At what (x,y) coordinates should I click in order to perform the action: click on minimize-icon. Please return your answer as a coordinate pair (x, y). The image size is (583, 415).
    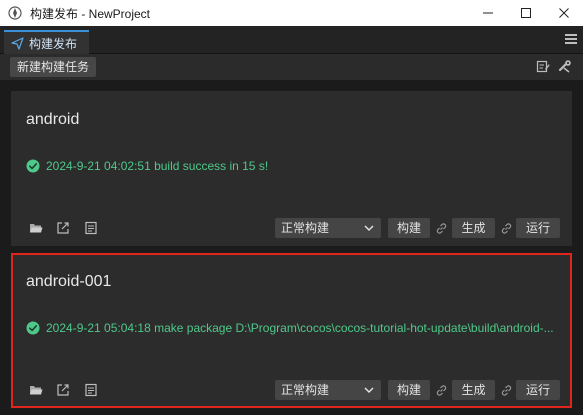
    Looking at the image, I should click on (488, 13).